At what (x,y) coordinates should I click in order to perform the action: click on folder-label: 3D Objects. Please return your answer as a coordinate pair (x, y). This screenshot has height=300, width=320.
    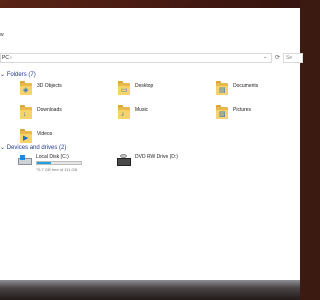
    Looking at the image, I should click on (49, 86).